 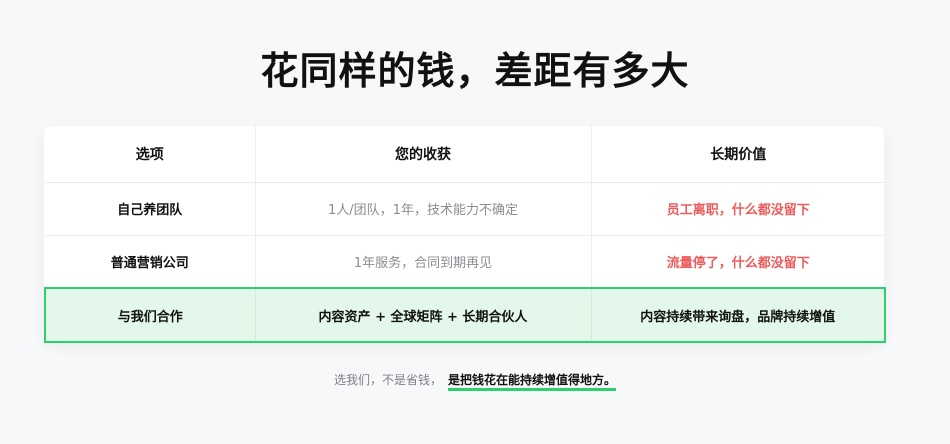 What do you see at coordinates (475, 71) in the screenshot?
I see `page-title: 花同样的钱，差距有多大` at bounding box center [475, 71].